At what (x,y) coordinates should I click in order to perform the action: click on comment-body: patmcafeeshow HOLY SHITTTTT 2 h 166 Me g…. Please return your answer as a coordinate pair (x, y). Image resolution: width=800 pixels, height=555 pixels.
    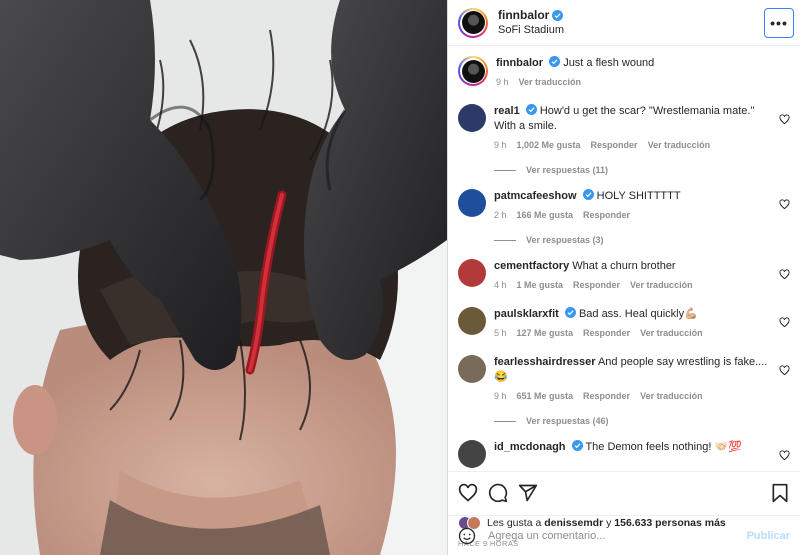
    Looking at the image, I should click on (642, 206).